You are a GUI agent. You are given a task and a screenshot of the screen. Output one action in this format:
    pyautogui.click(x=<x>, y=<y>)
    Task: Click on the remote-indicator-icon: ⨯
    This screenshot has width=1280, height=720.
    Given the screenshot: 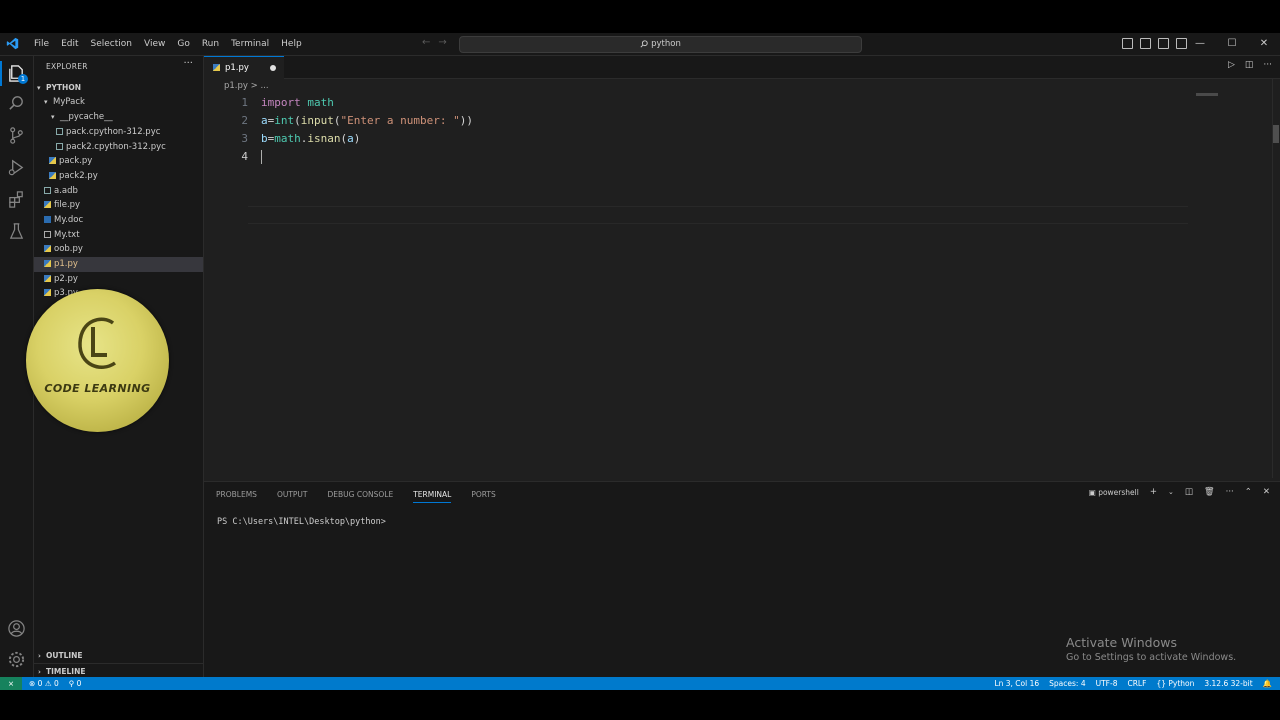 What is the action you would take?
    pyautogui.click(x=11, y=683)
    